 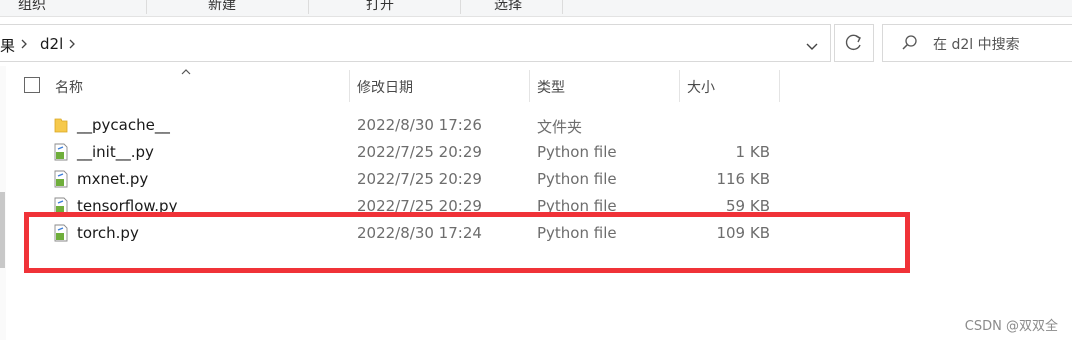 What do you see at coordinates (115, 152) in the screenshot?
I see `file-name: __init__.py` at bounding box center [115, 152].